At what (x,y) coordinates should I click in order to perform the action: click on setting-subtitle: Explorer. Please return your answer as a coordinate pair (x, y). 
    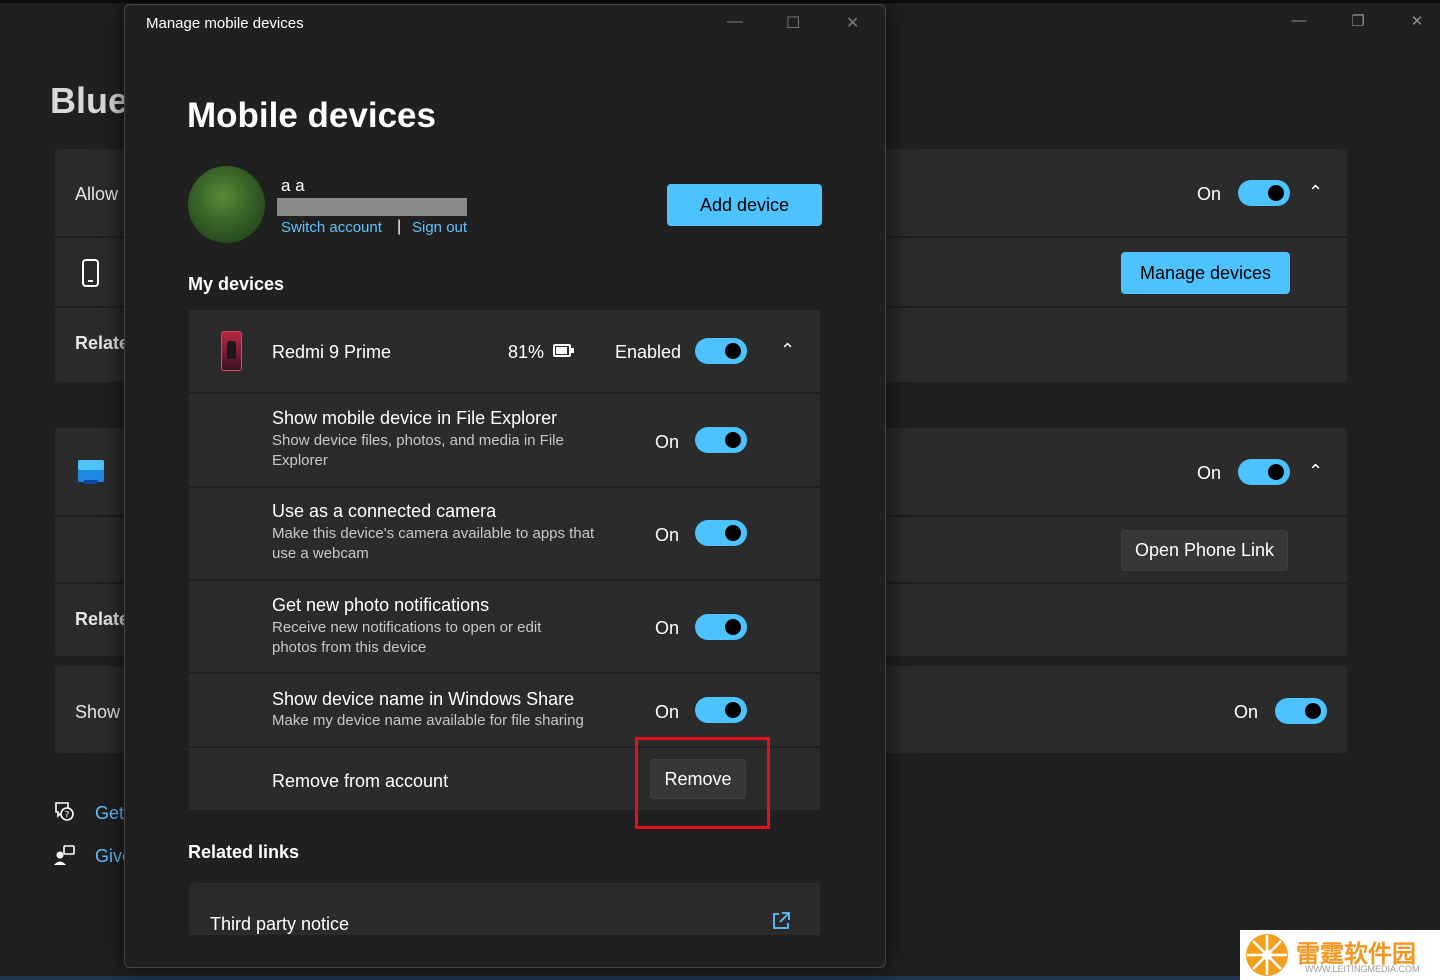
    Looking at the image, I should click on (300, 460).